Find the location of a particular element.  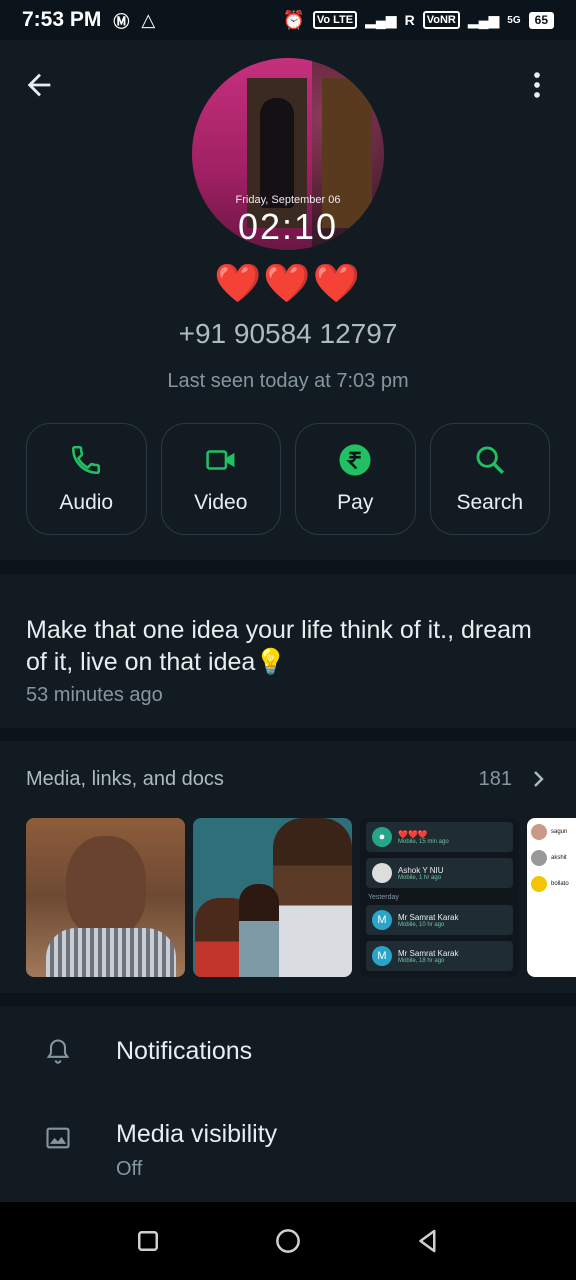

battery-icon: 65 is located at coordinates (541, 20).